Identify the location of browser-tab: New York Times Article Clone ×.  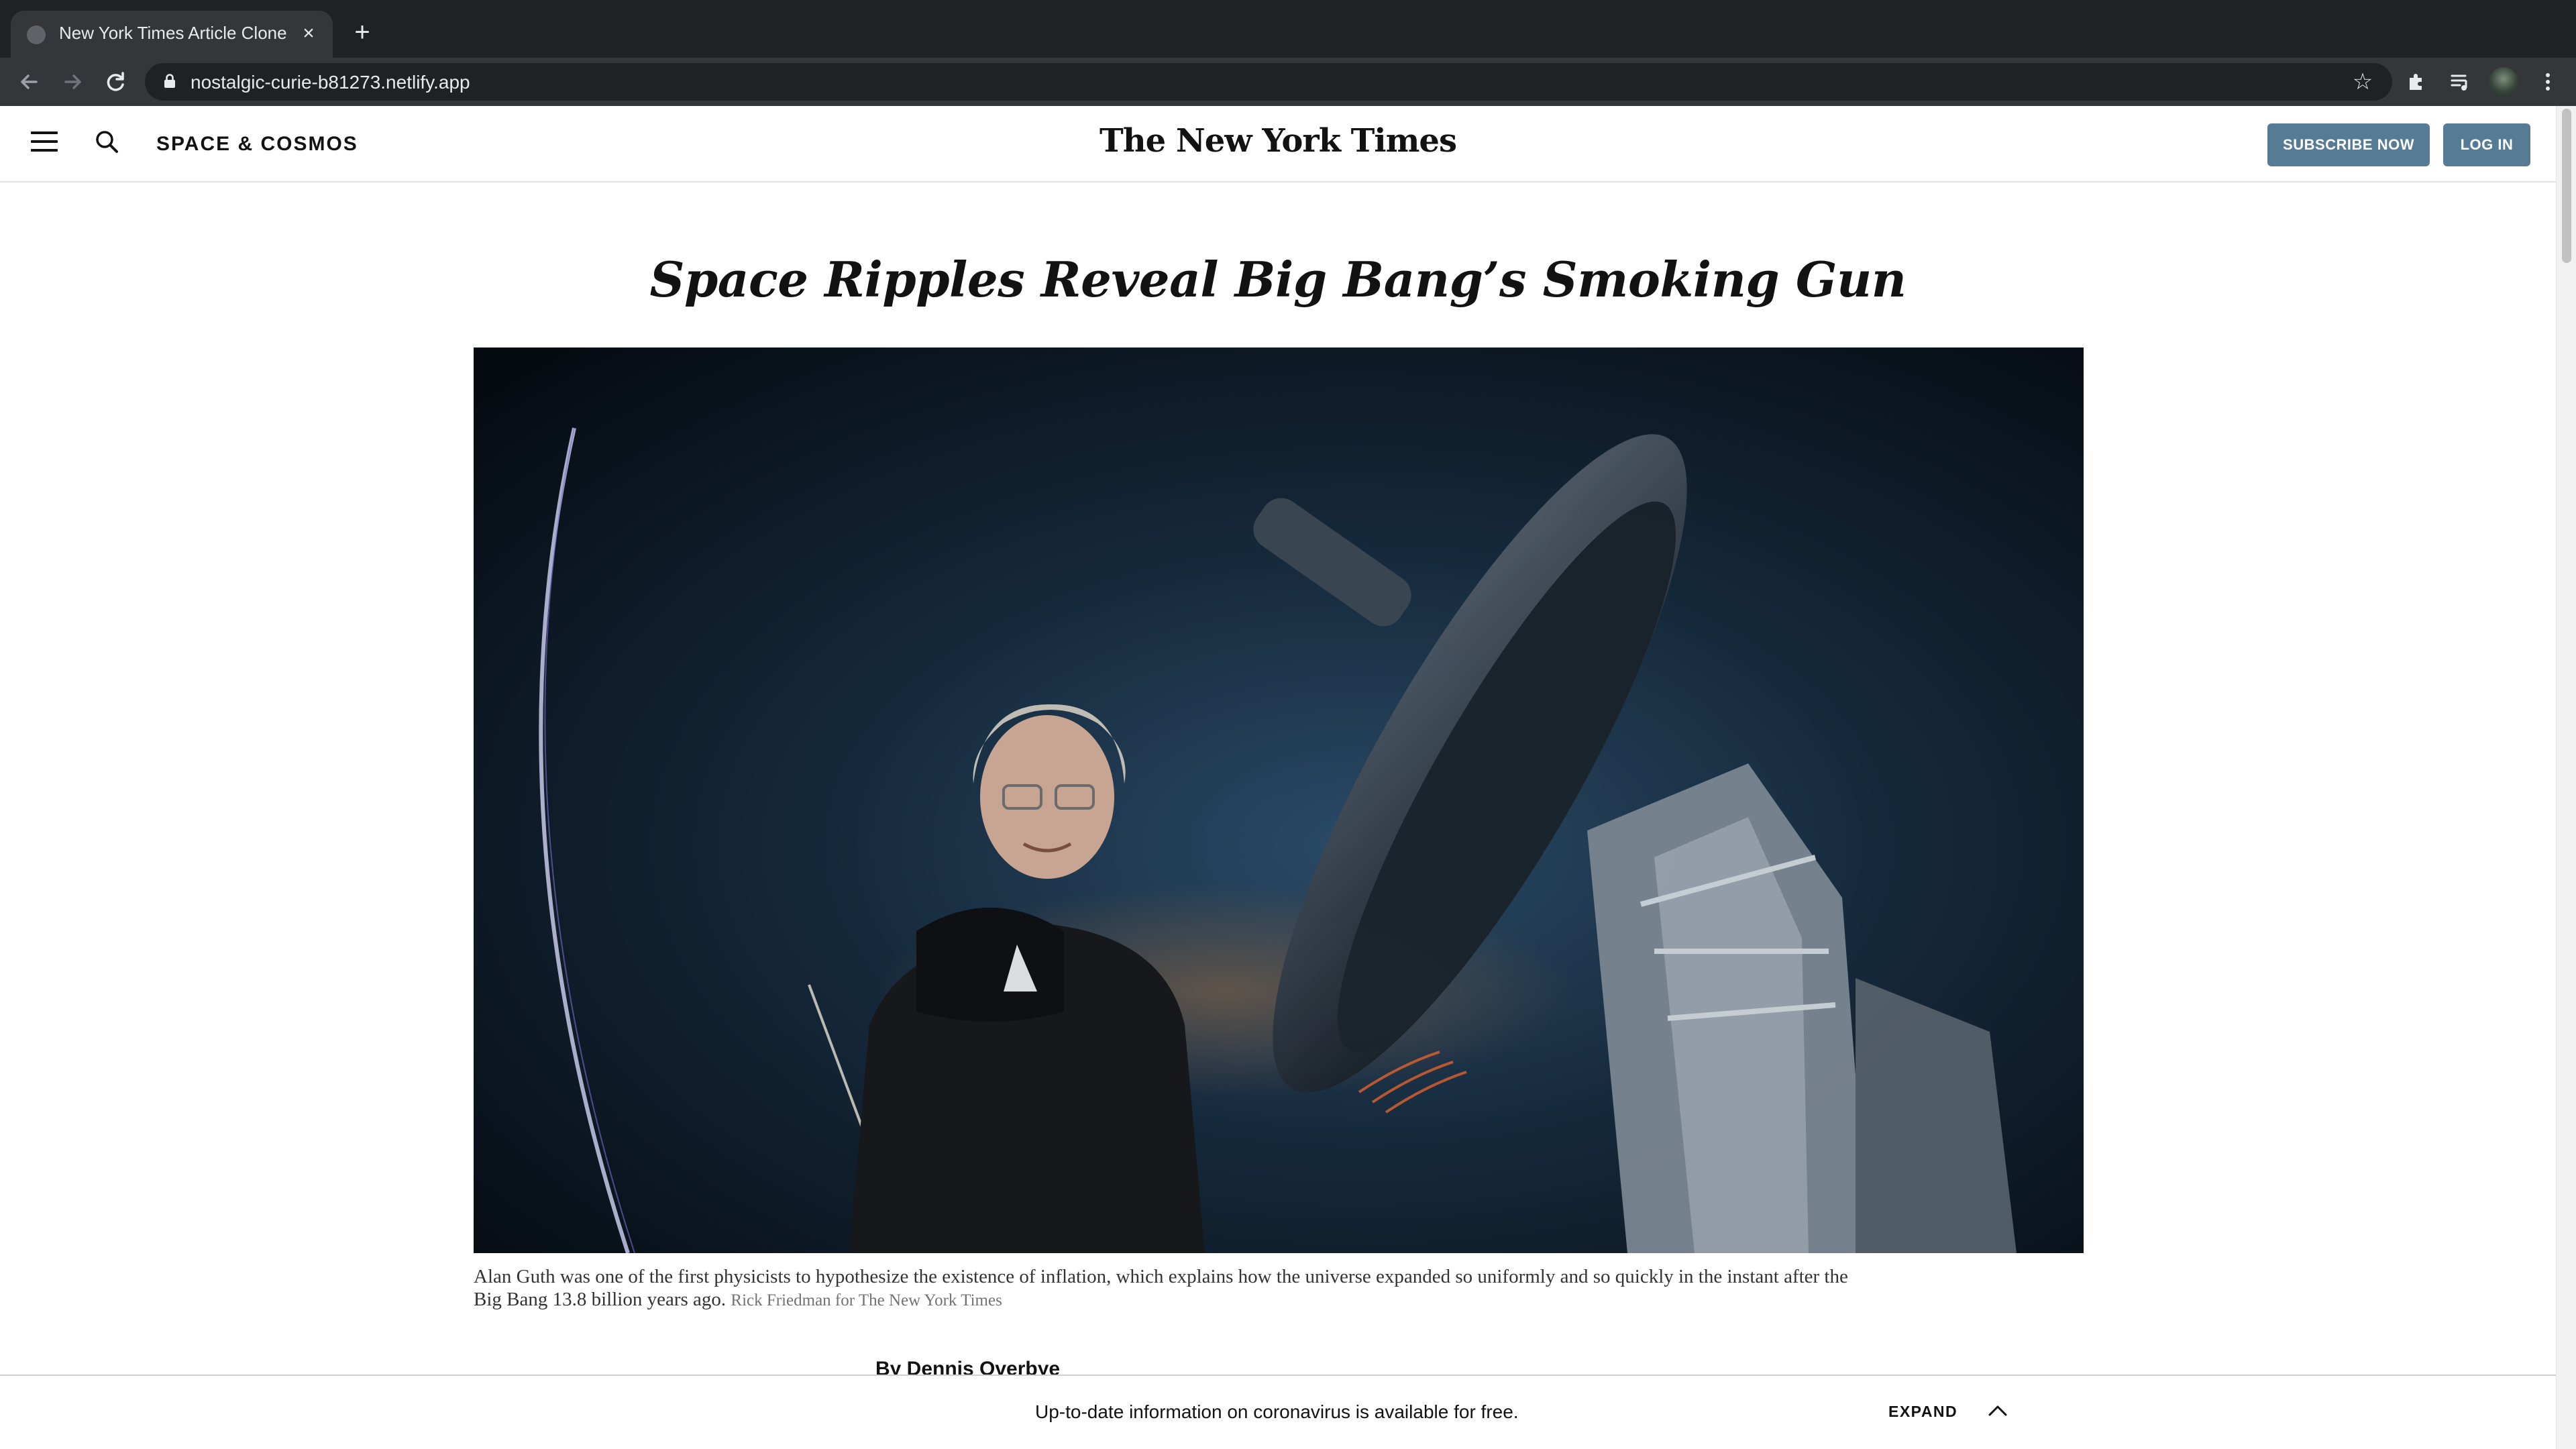
(172, 34).